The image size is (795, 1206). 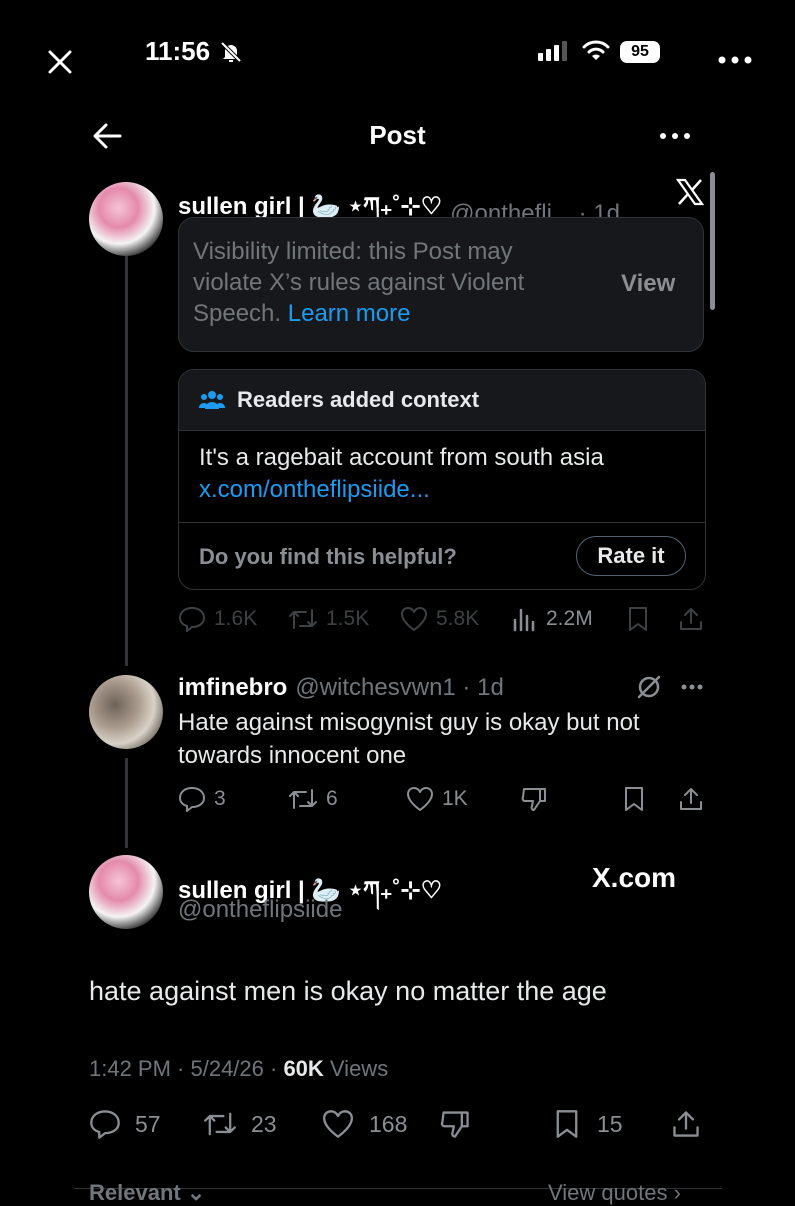 I want to click on learn-more-link: Learn more, so click(x=349, y=313).